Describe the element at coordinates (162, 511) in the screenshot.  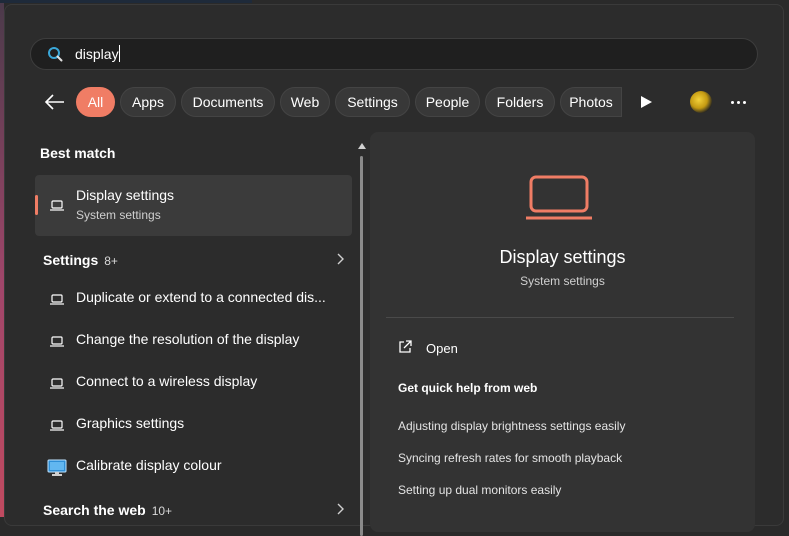
I see `web-count: 10+` at that location.